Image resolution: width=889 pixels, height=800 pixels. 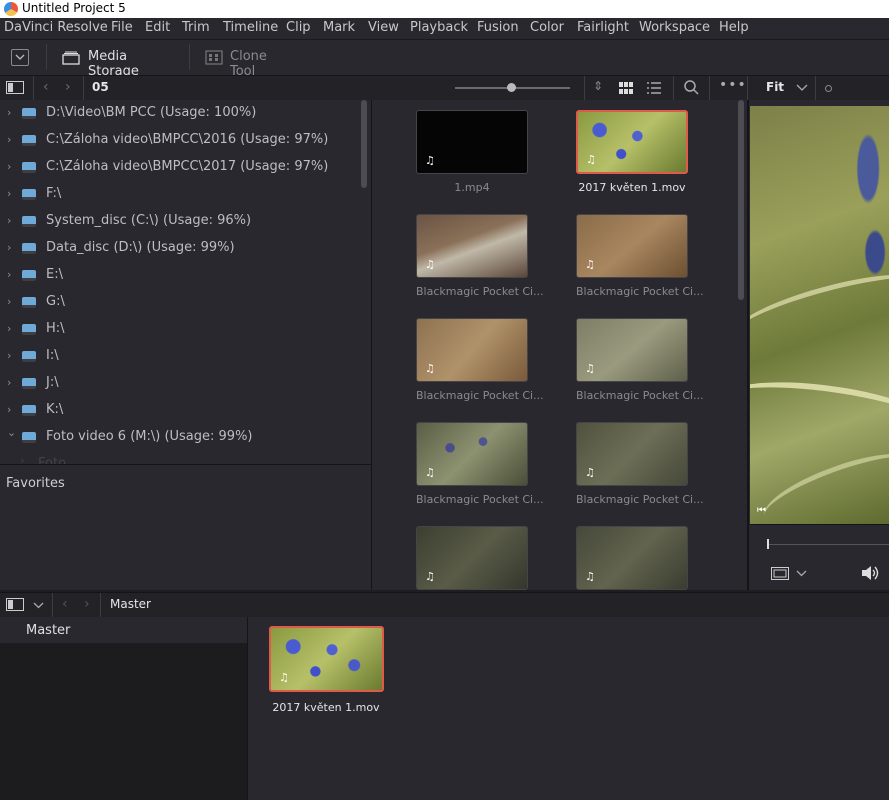 I want to click on tree-item: › D:\Video\BM PCC (Usage: 100%), so click(x=180, y=113).